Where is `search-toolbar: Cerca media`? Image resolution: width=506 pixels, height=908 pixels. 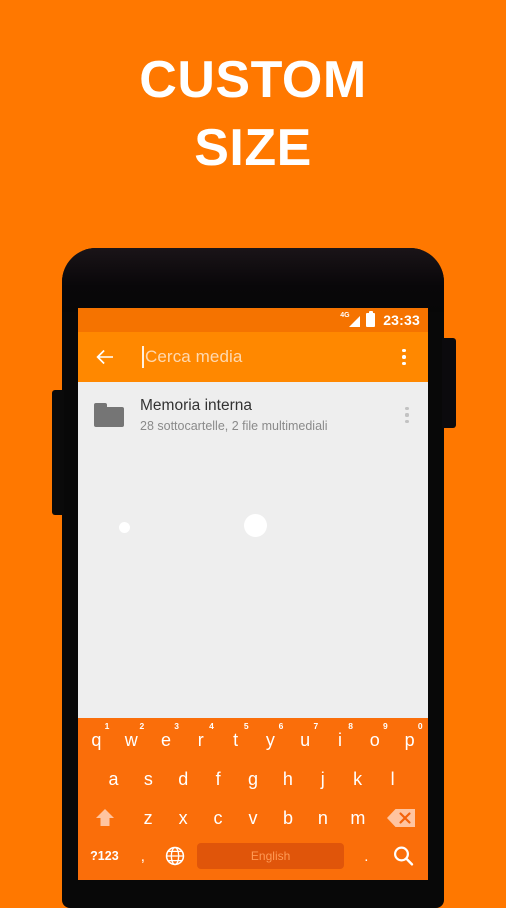 search-toolbar: Cerca media is located at coordinates (253, 357).